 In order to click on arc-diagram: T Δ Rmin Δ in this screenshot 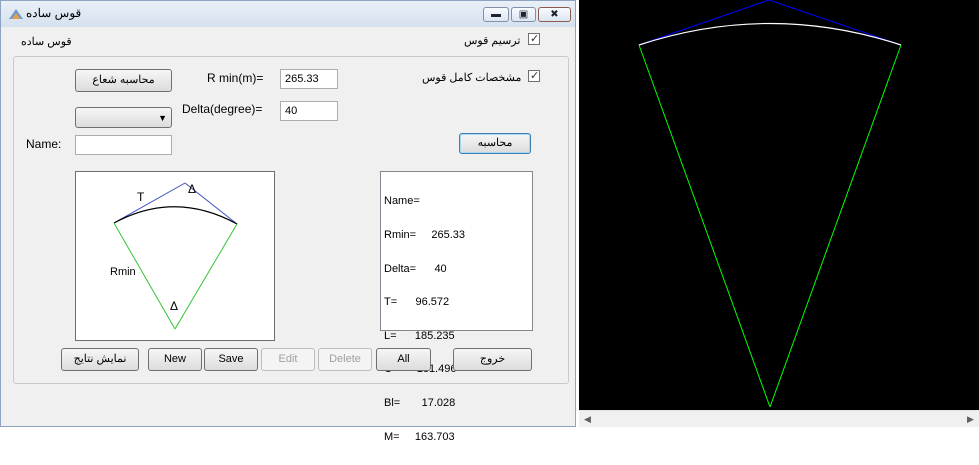, I will do `click(175, 256)`.